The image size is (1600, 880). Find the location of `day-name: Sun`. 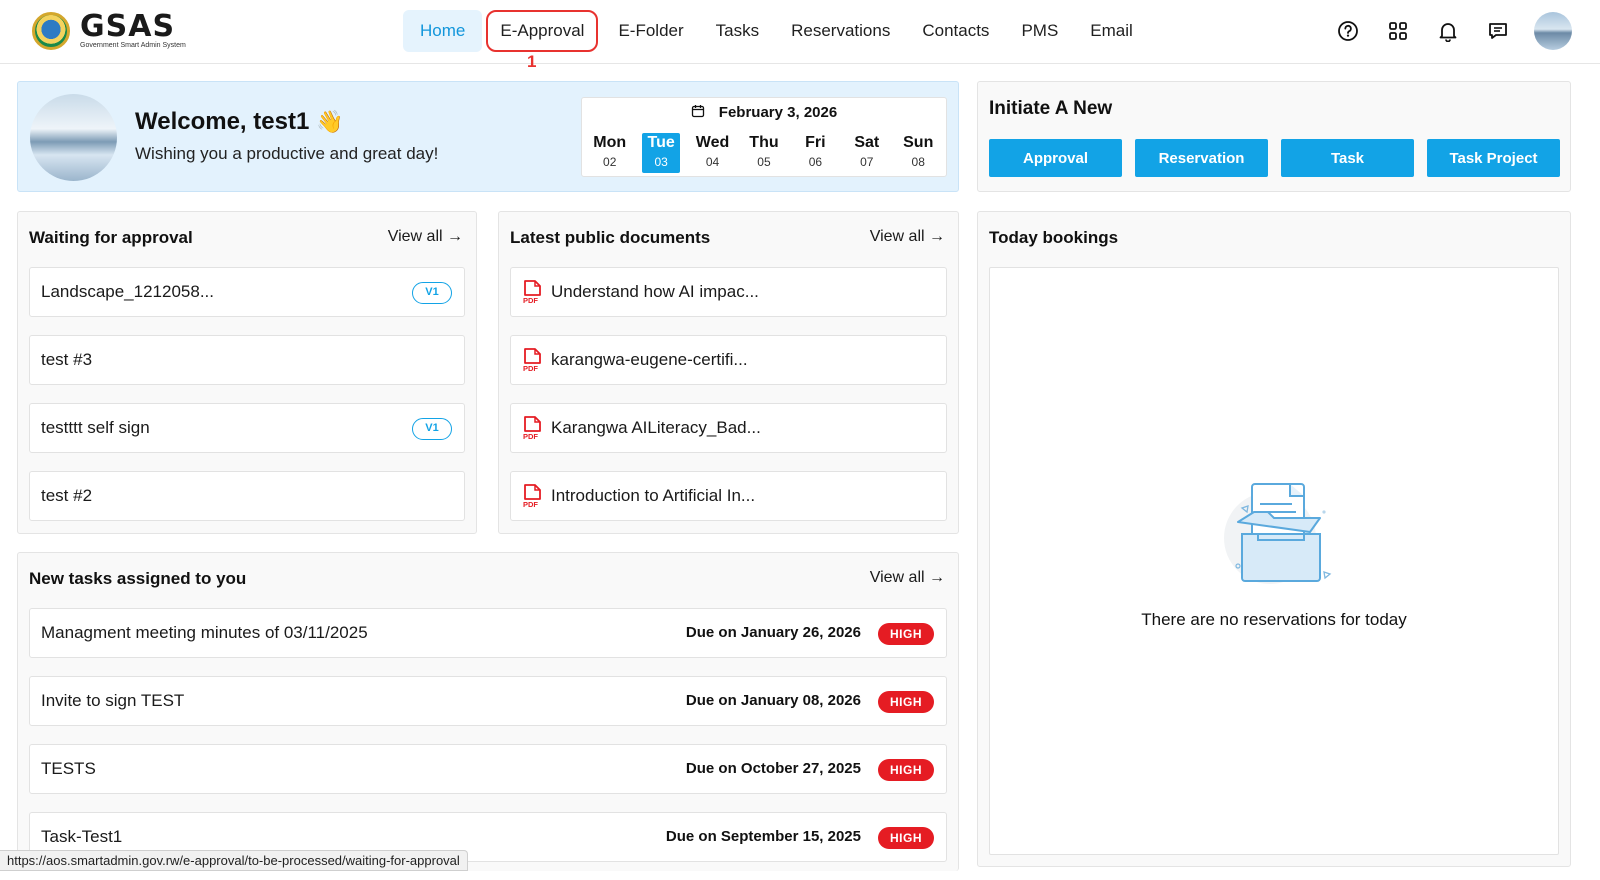

day-name: Sun is located at coordinates (918, 142).